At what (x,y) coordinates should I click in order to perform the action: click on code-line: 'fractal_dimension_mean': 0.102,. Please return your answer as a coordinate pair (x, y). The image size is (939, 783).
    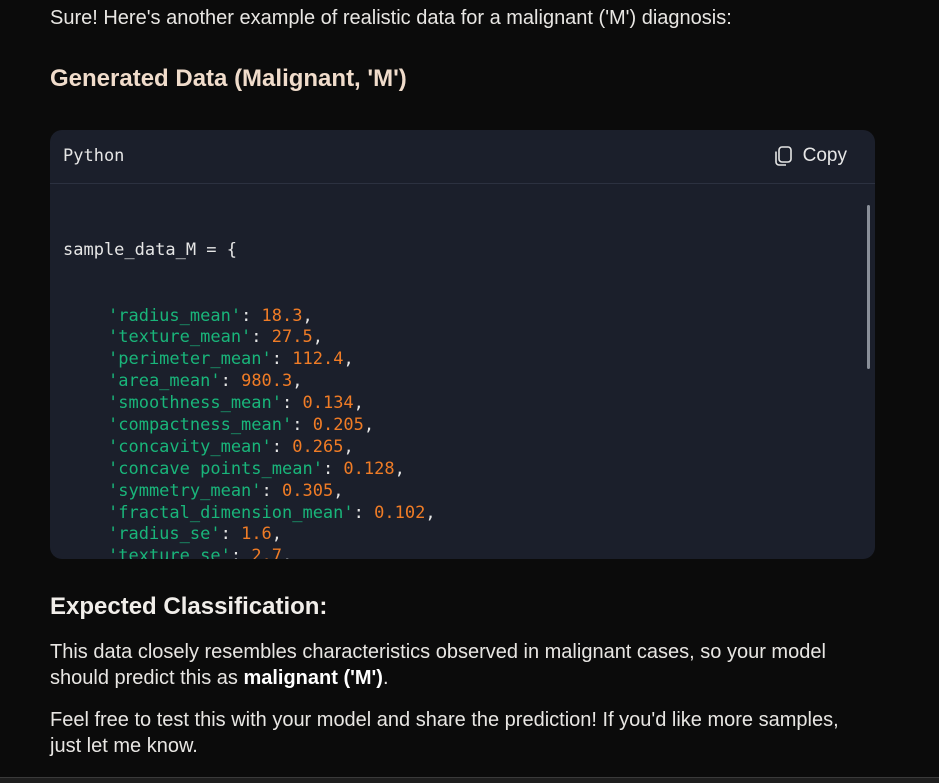
    Looking at the image, I should click on (272, 512).